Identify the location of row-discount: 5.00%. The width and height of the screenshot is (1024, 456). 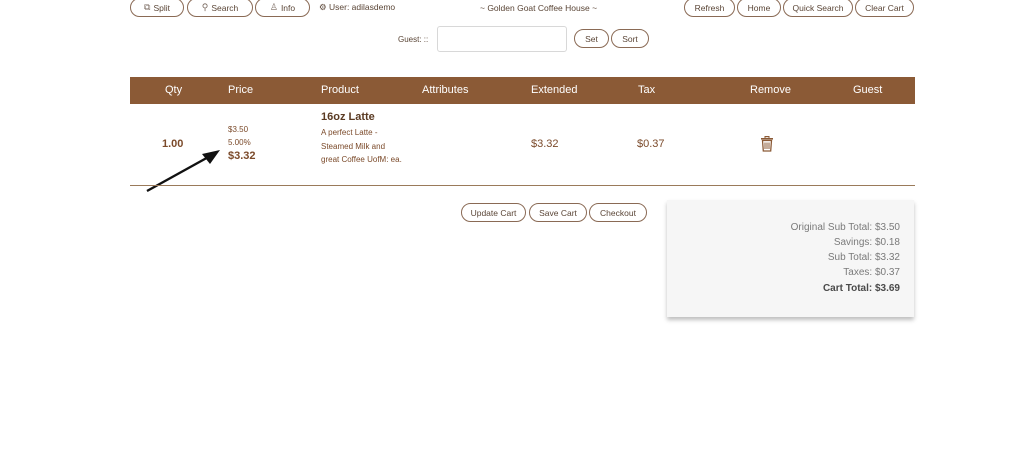
(239, 142).